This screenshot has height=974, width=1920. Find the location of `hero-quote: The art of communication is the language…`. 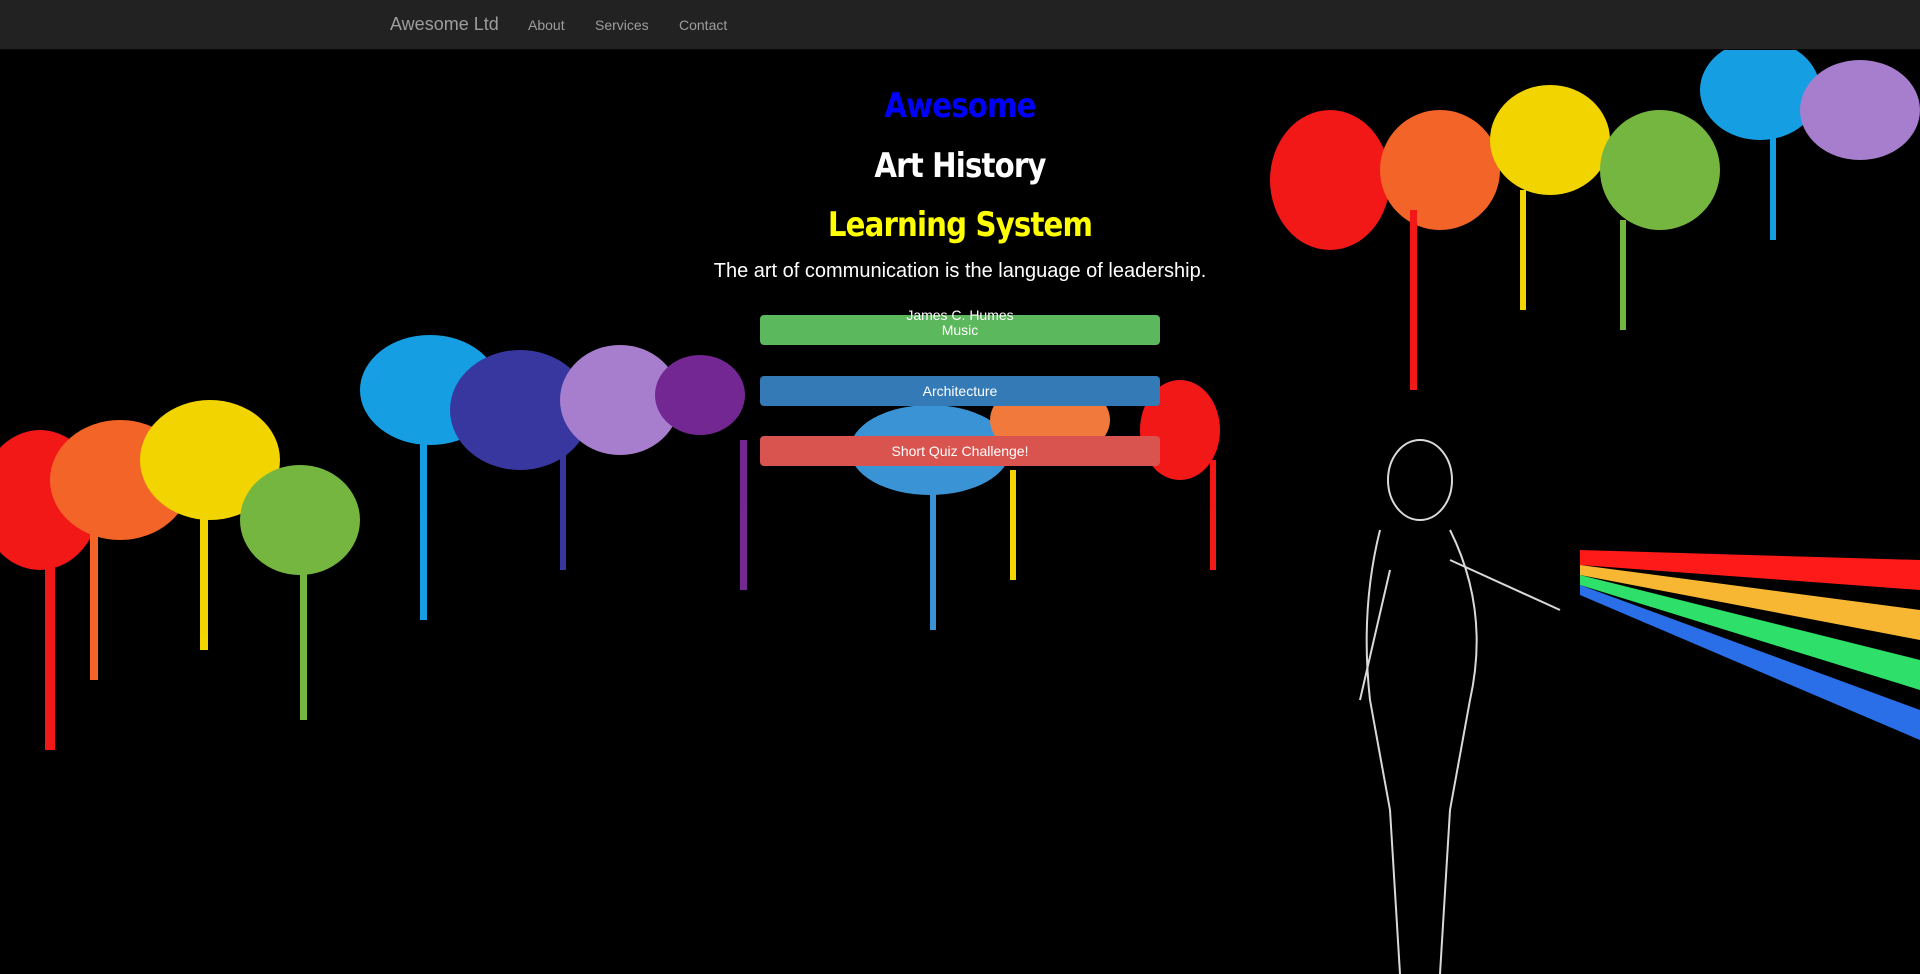

hero-quote: The art of communication is the language… is located at coordinates (960, 271).